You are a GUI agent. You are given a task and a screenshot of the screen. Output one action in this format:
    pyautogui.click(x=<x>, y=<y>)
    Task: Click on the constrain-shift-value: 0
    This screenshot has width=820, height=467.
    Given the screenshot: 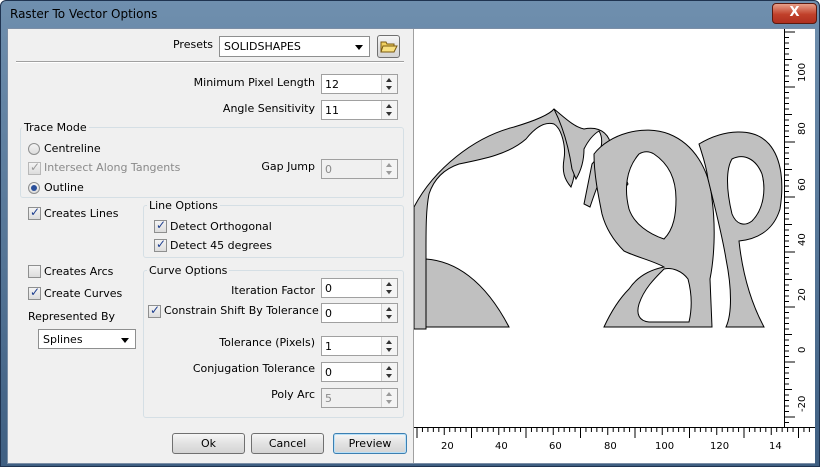 What is the action you would take?
    pyautogui.click(x=328, y=313)
    